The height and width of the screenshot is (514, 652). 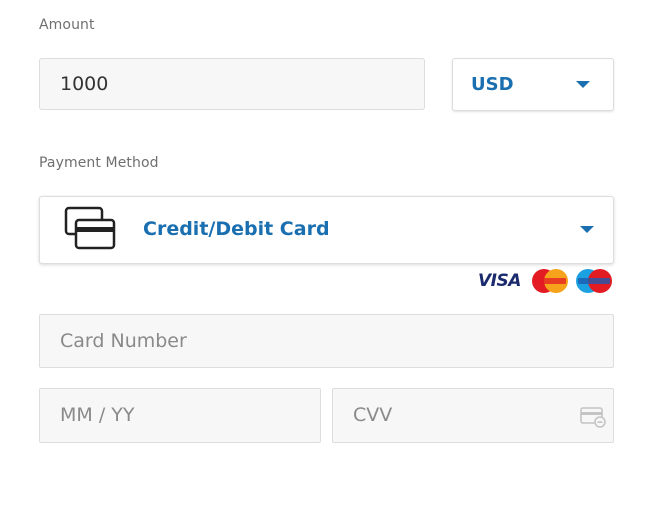 I want to click on cvv-placeholder: CVV, so click(x=373, y=415).